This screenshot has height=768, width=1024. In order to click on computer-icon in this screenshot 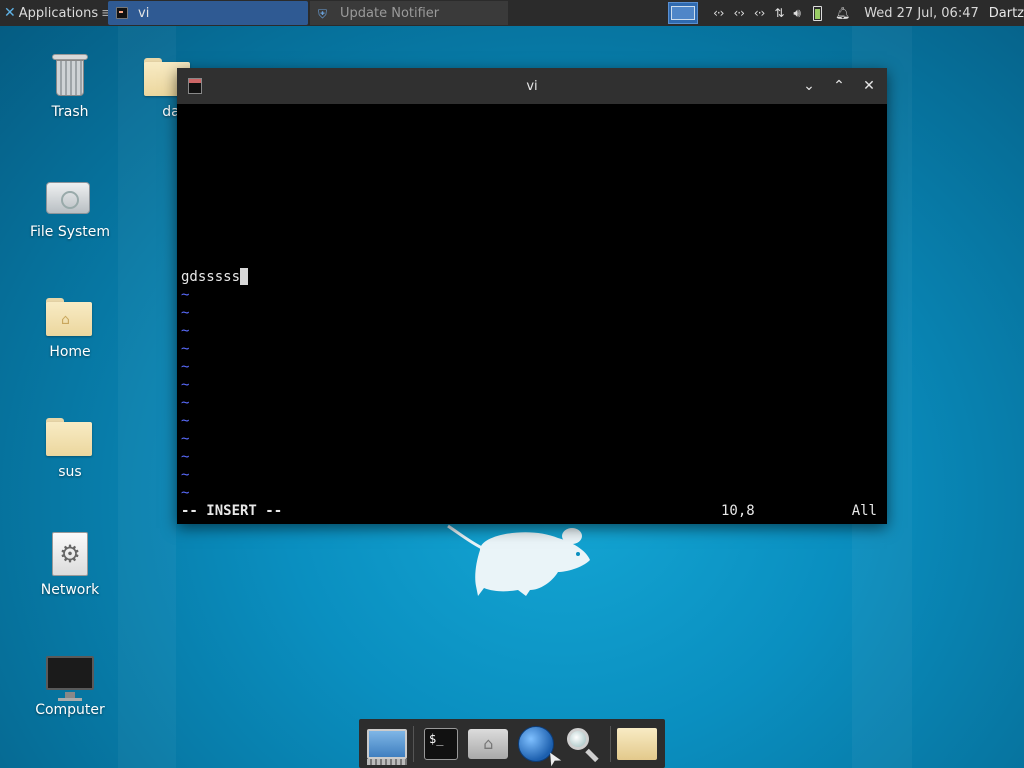, I will do `click(70, 675)`.